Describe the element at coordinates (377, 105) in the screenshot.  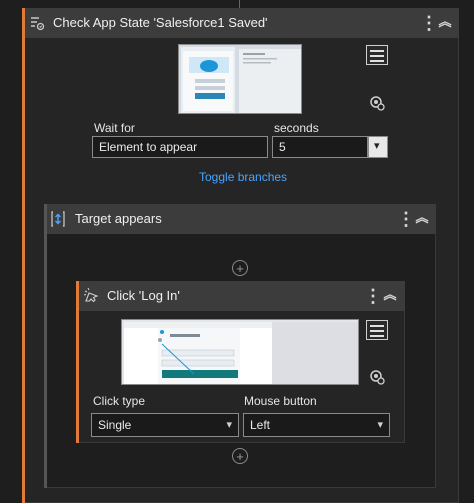
I see `outer-settings-icon` at that location.